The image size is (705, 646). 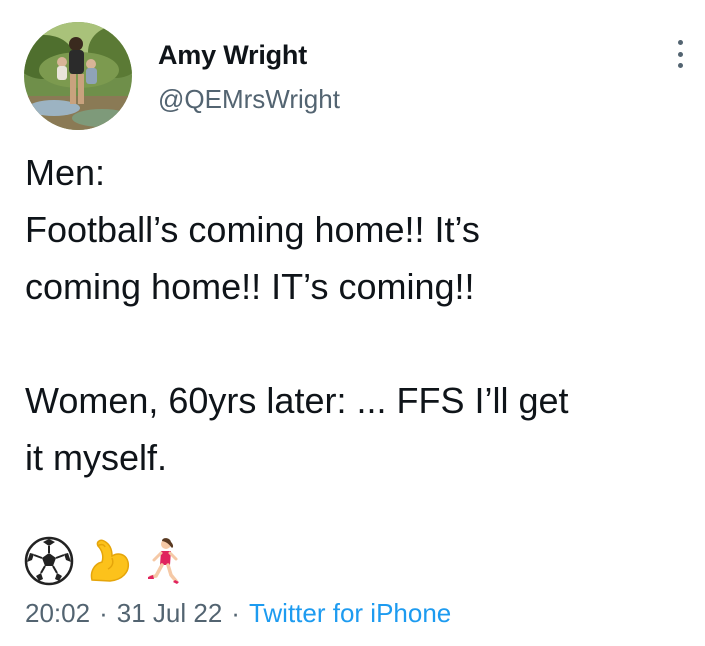 What do you see at coordinates (249, 99) in the screenshot?
I see `author-handle: @QEMrsWright` at bounding box center [249, 99].